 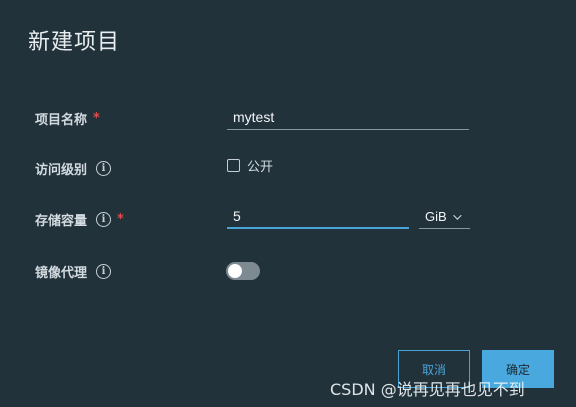 What do you see at coordinates (235, 271) in the screenshot?
I see `toggle-knob` at bounding box center [235, 271].